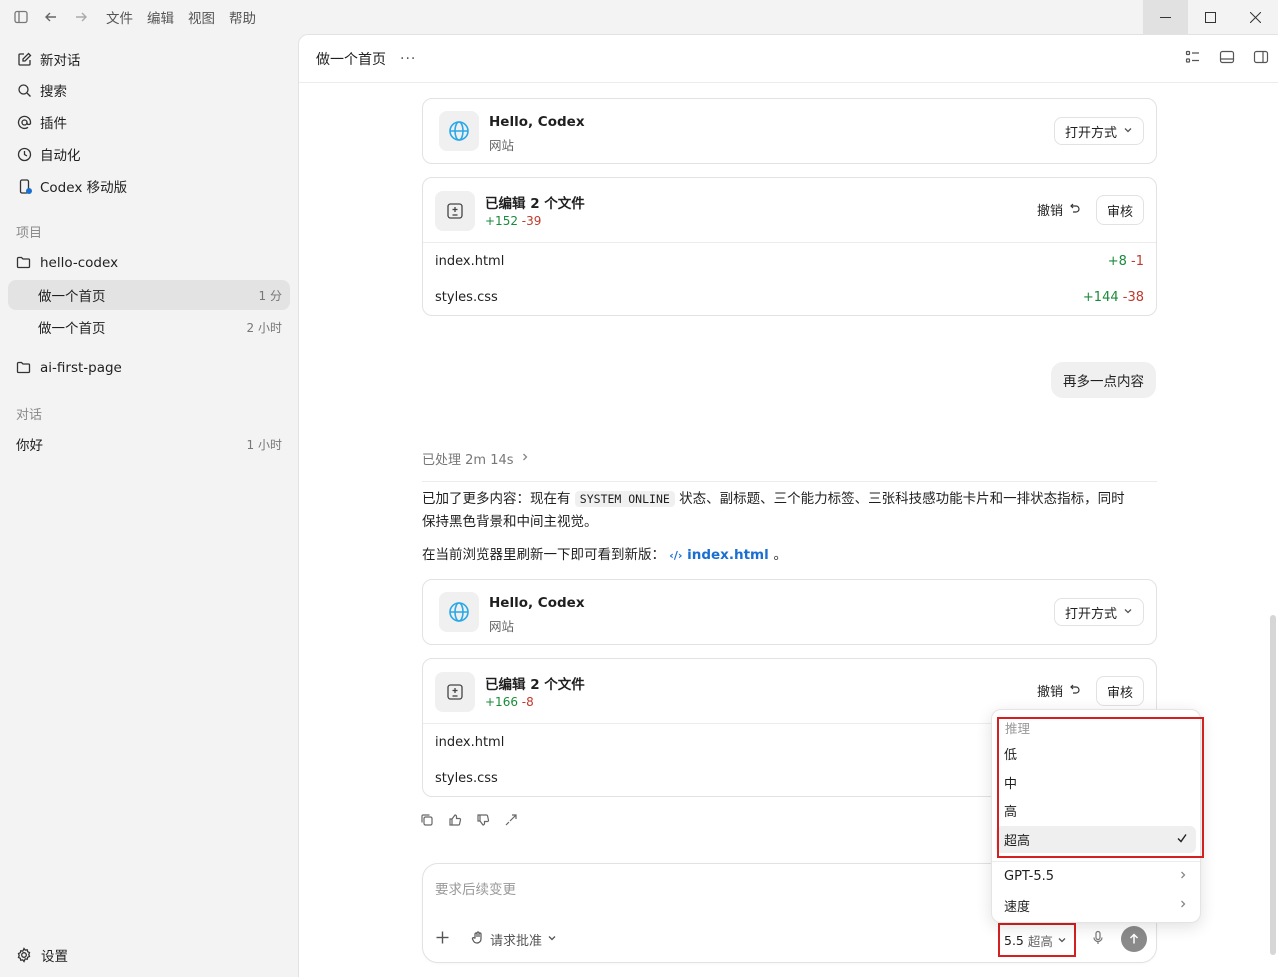 The image size is (1278, 977). Describe the element at coordinates (24, 122) in the screenshot. I see `at-icon` at that location.